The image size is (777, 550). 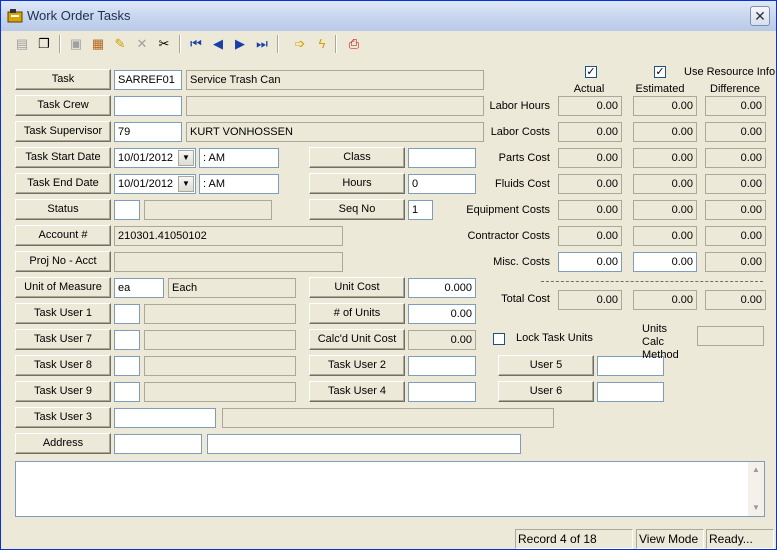 What do you see at coordinates (388, 16) in the screenshot?
I see `title-bar: Work Order Tasks ✕` at bounding box center [388, 16].